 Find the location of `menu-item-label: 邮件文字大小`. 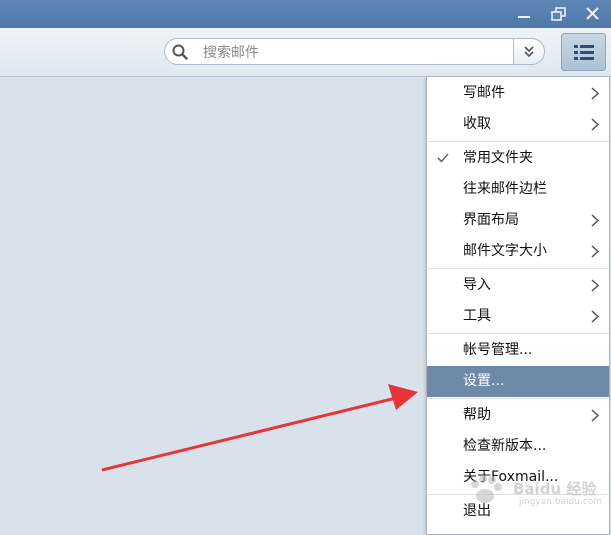

menu-item-label: 邮件文字大小 is located at coordinates (505, 251).